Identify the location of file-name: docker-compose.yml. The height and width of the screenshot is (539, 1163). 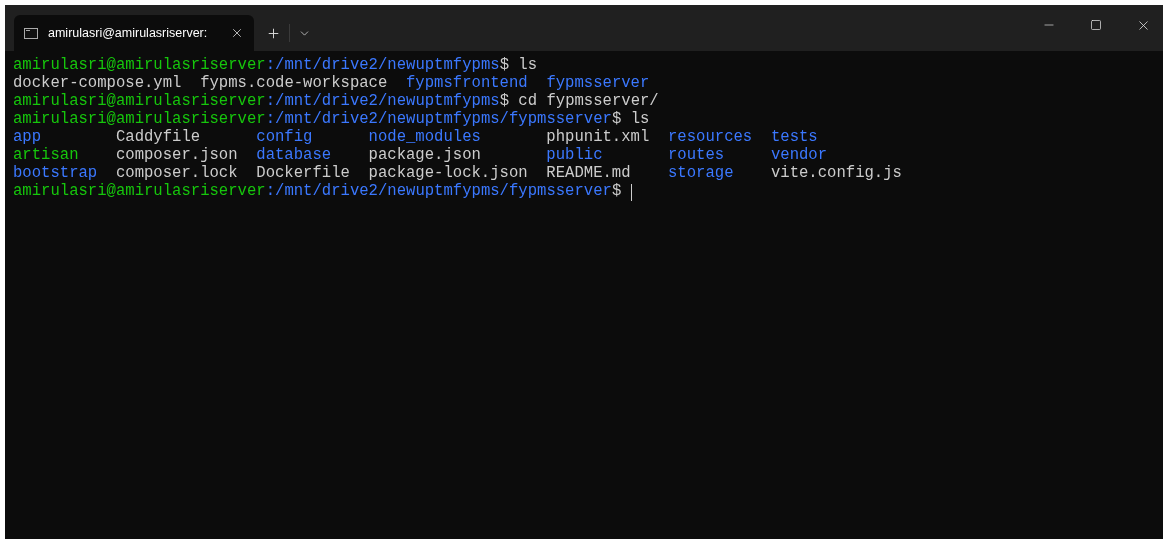
(97, 83).